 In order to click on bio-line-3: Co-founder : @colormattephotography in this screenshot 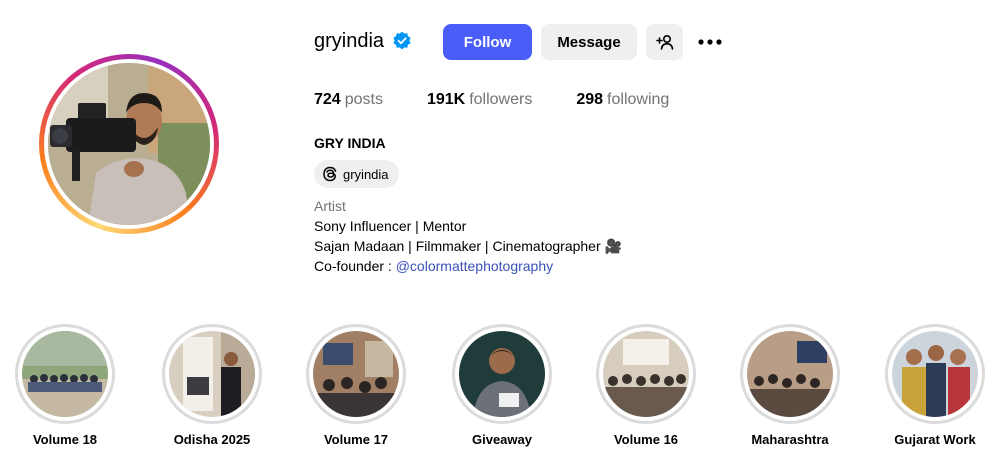, I will do `click(468, 266)`.